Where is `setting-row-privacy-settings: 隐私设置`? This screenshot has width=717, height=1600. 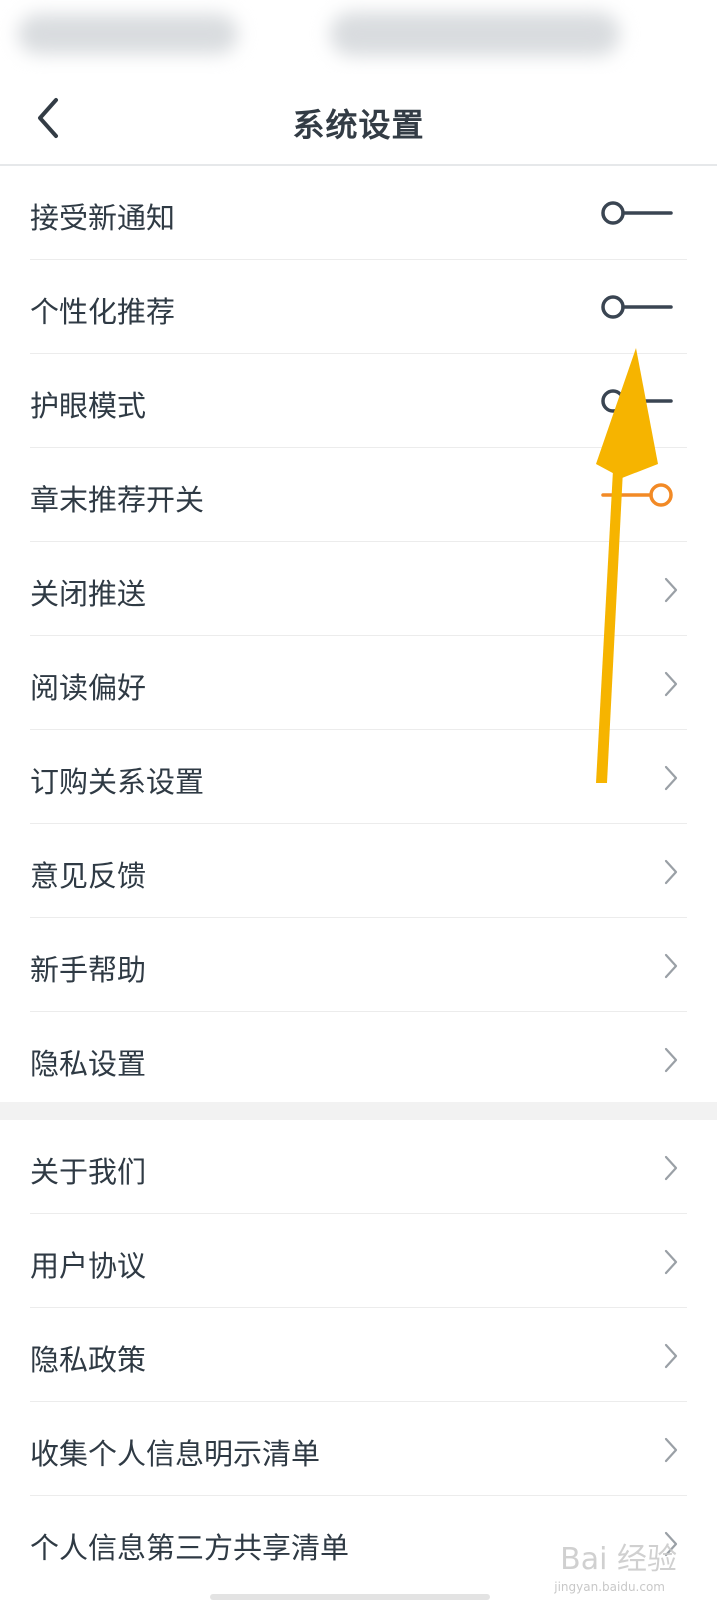
setting-row-privacy-settings: 隐私设置 is located at coordinates (358, 1059).